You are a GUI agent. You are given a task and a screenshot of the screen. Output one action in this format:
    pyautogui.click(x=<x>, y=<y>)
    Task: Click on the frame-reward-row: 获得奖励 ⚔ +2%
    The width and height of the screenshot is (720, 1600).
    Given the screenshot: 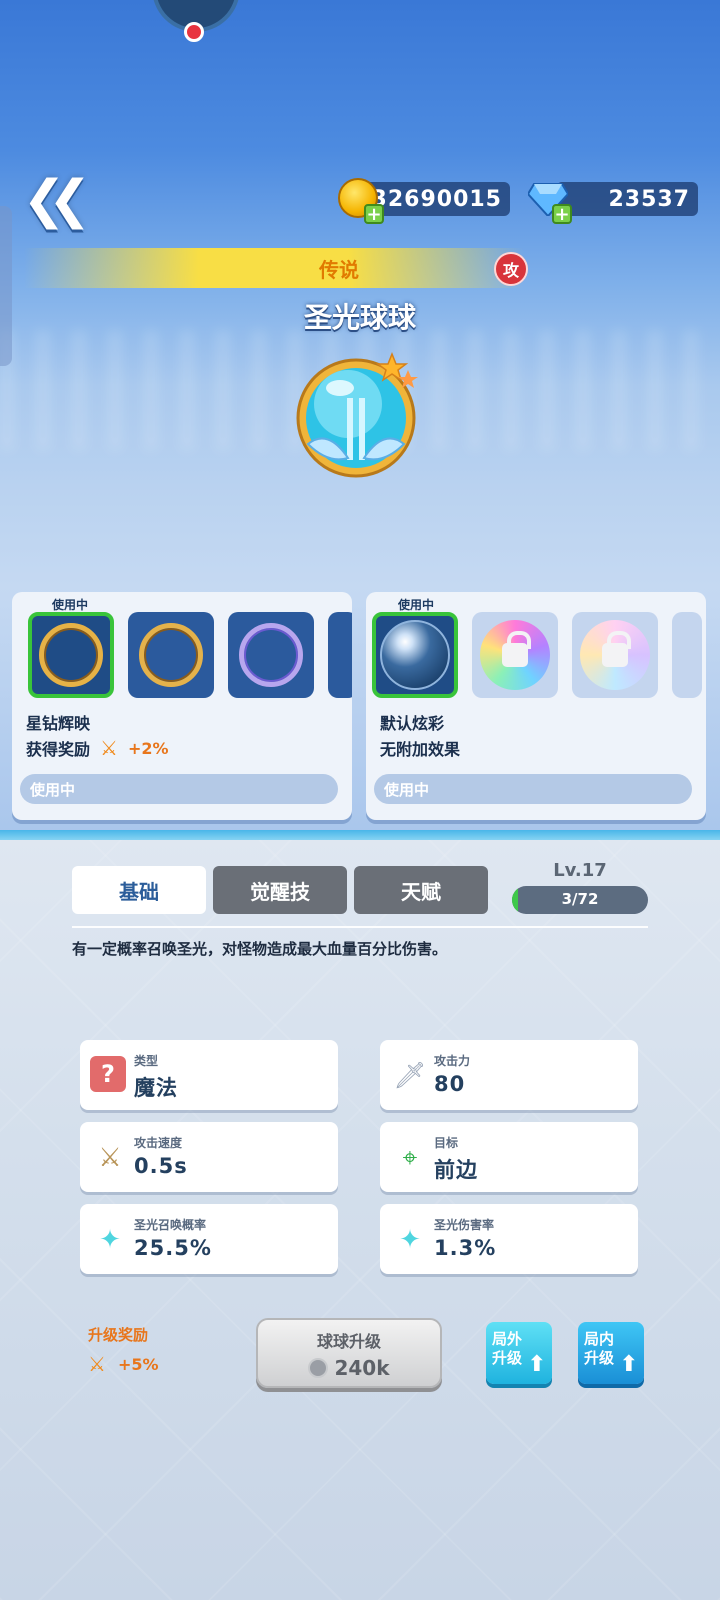 What is the action you would take?
    pyautogui.click(x=97, y=748)
    